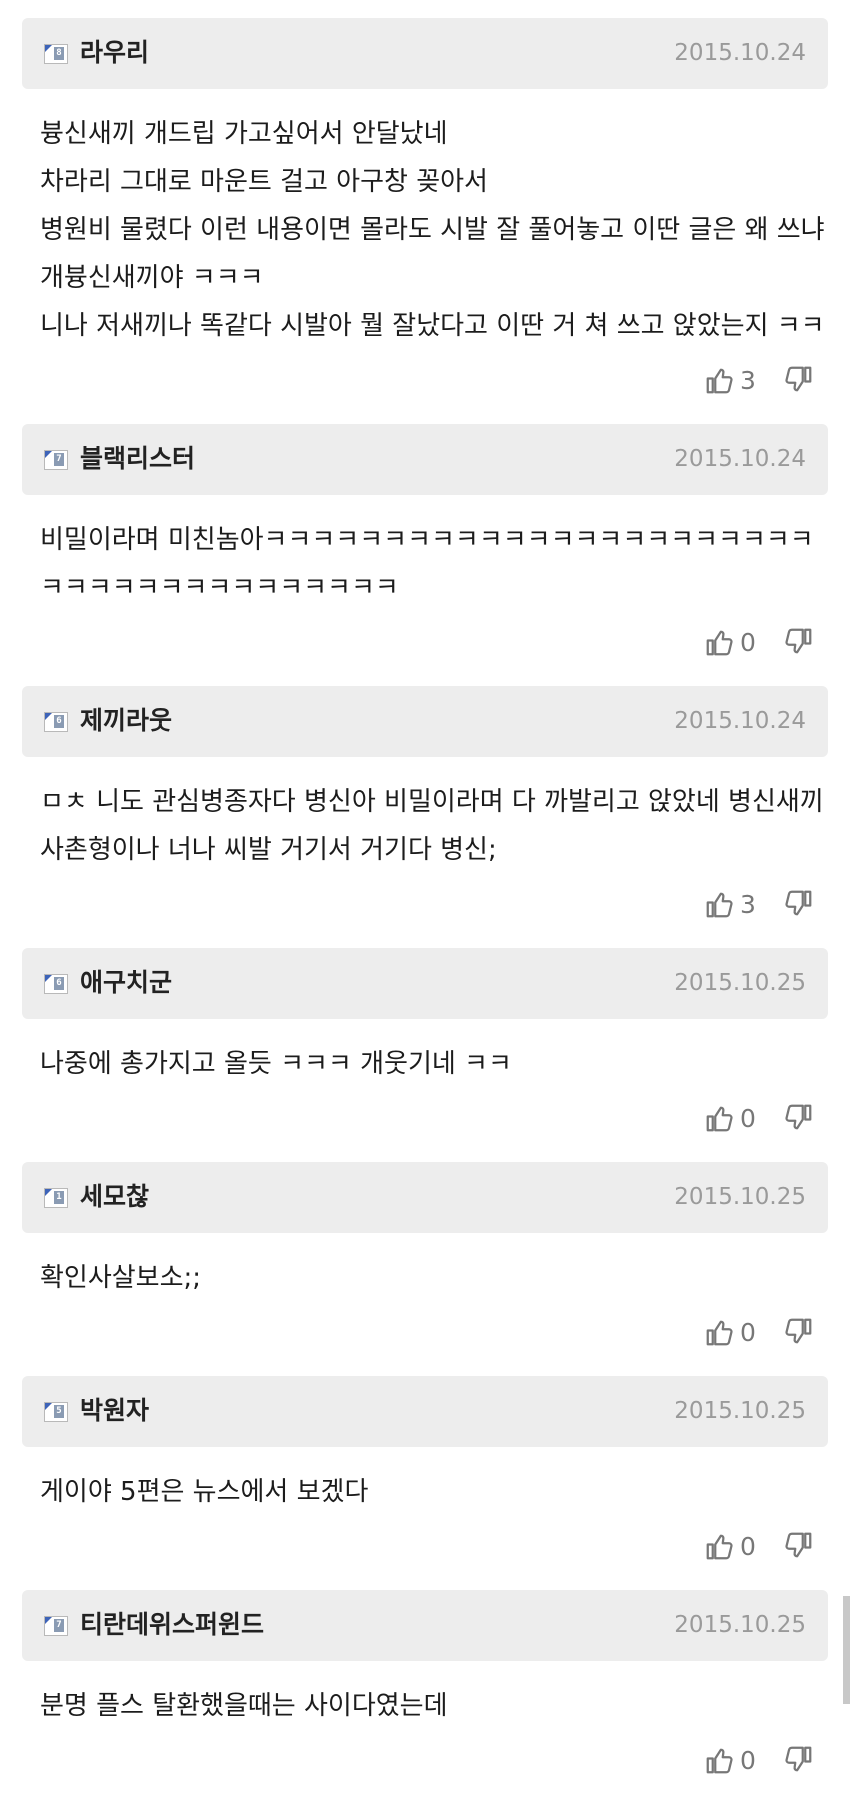 The image size is (850, 1816). I want to click on username: 라우리, so click(114, 53).